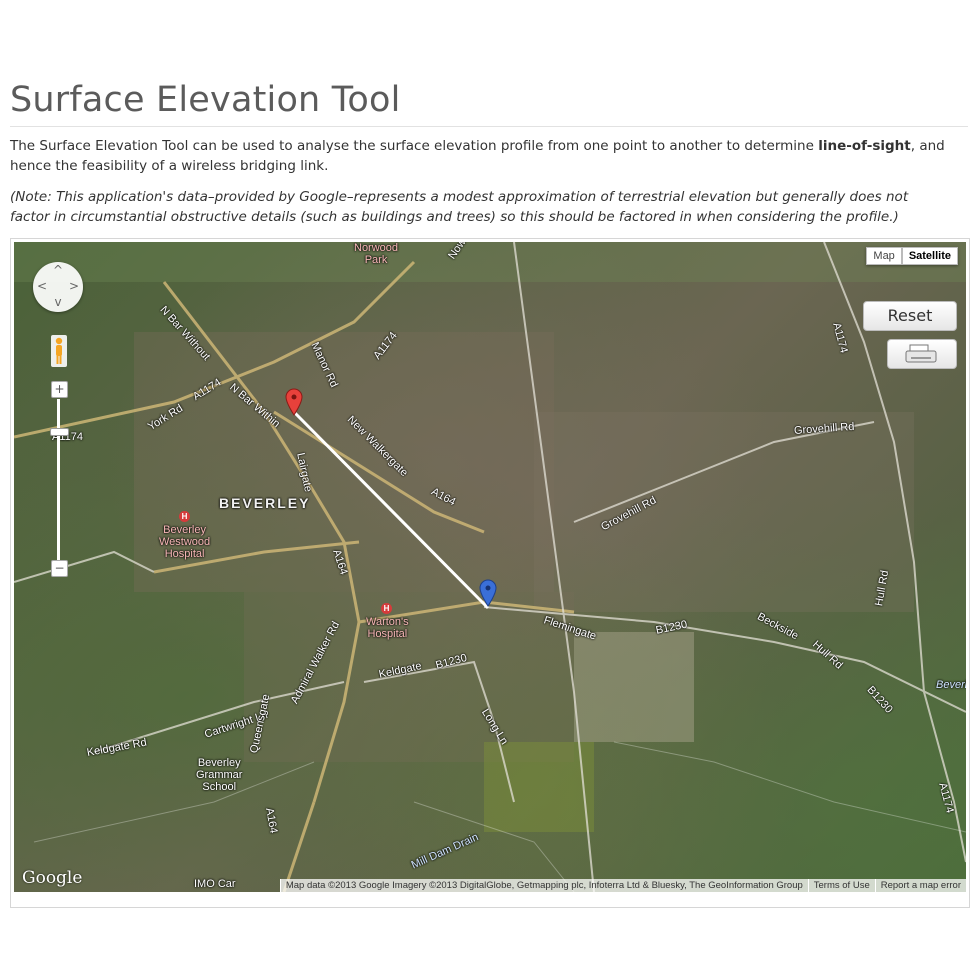 Image resolution: width=980 pixels, height=980 pixels. Describe the element at coordinates (59, 432) in the screenshot. I see `zoom-slider-thumb` at that location.